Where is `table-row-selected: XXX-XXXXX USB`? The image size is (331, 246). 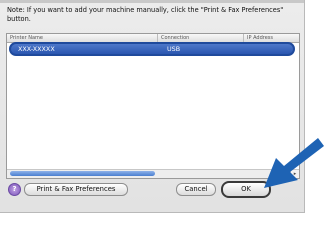 table-row-selected: XXX-XXXXX USB is located at coordinates (152, 49).